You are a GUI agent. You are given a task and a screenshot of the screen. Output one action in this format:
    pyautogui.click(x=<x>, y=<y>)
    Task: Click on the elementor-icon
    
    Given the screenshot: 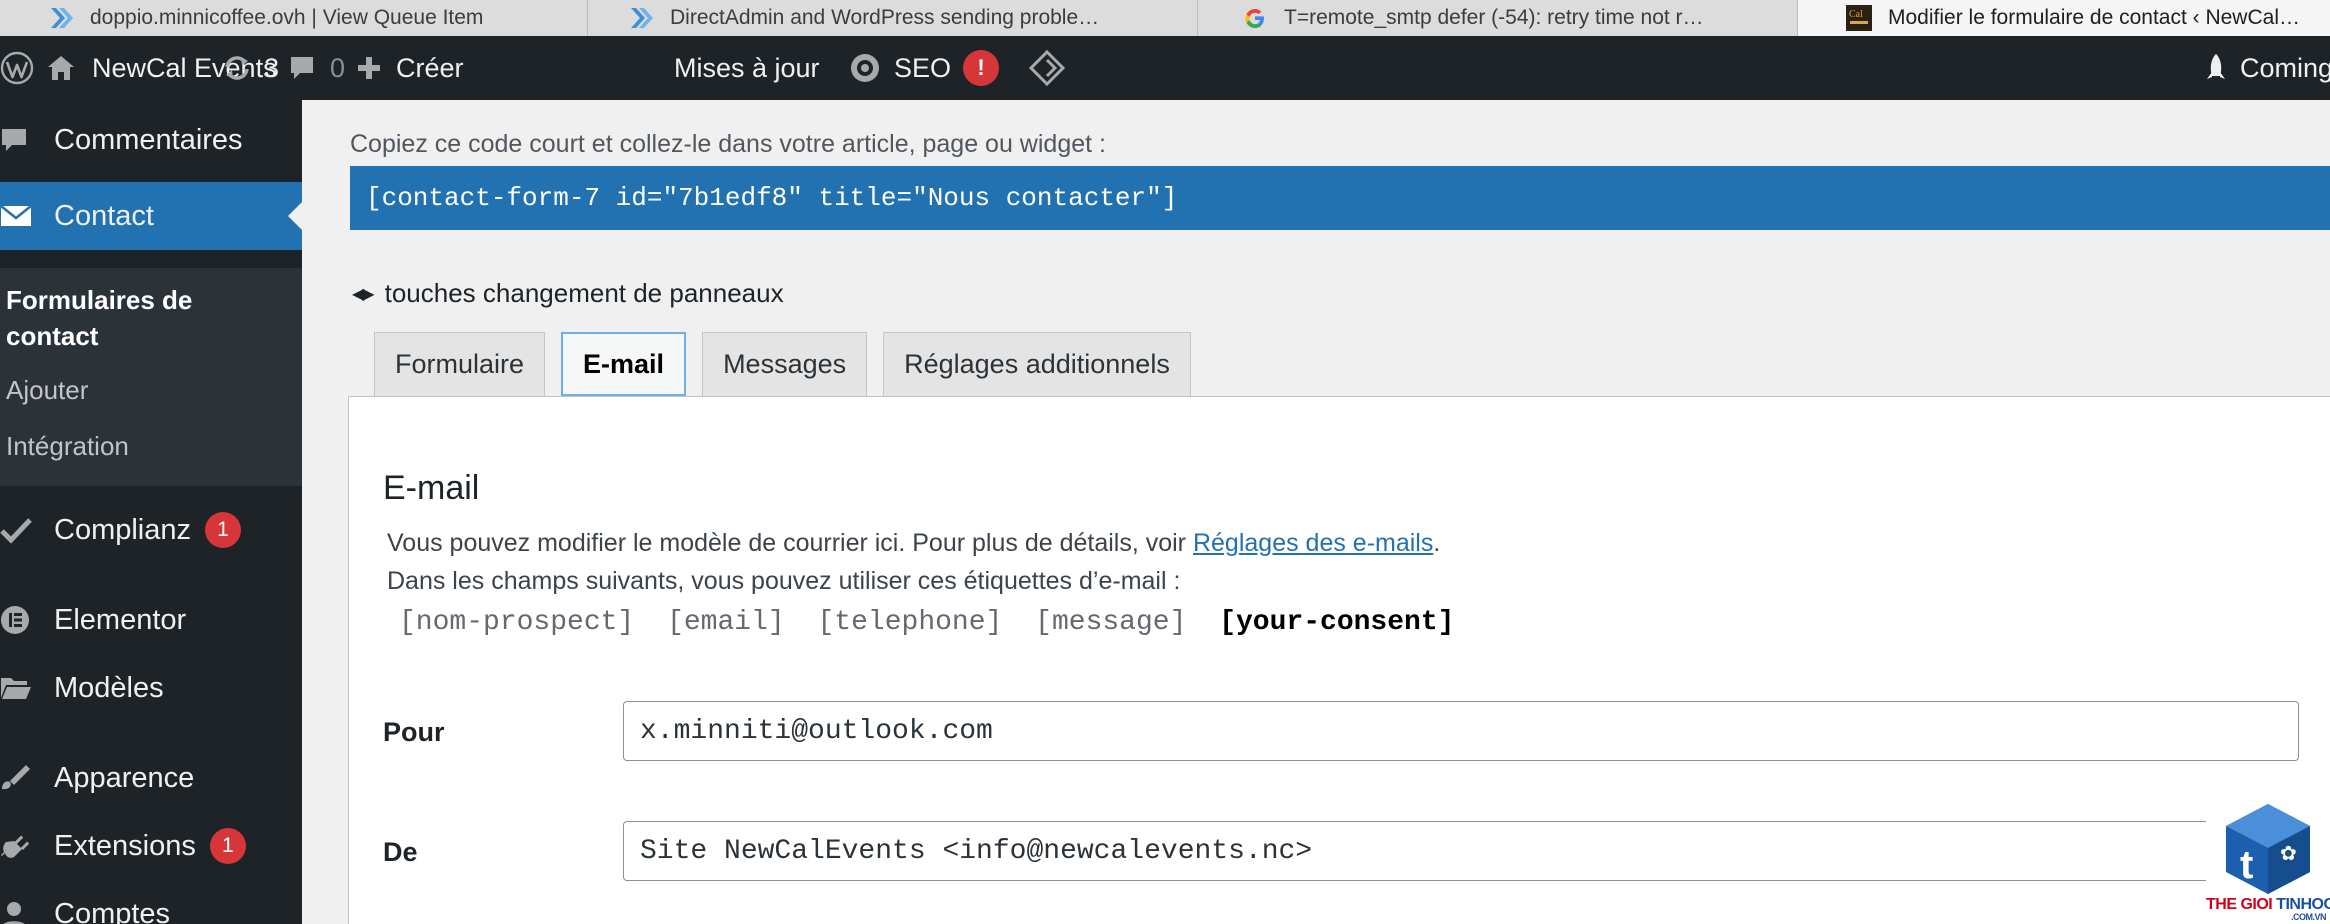 What is the action you would take?
    pyautogui.click(x=27, y=620)
    